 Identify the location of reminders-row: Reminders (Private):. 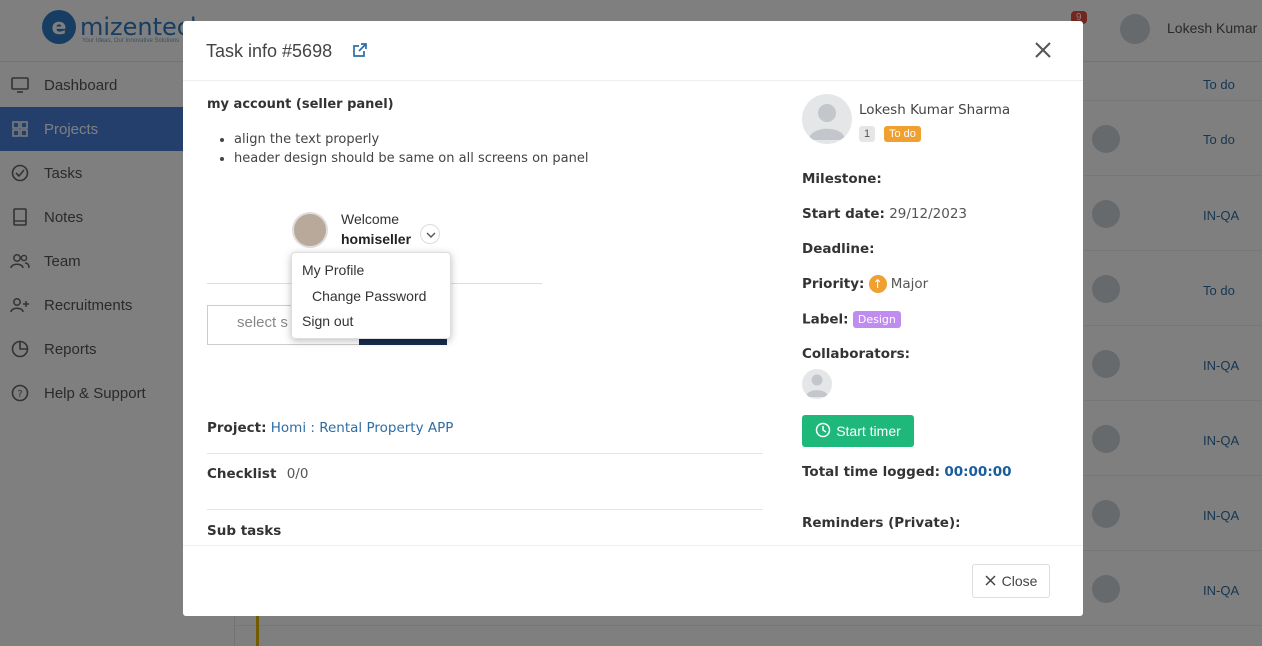
(881, 523).